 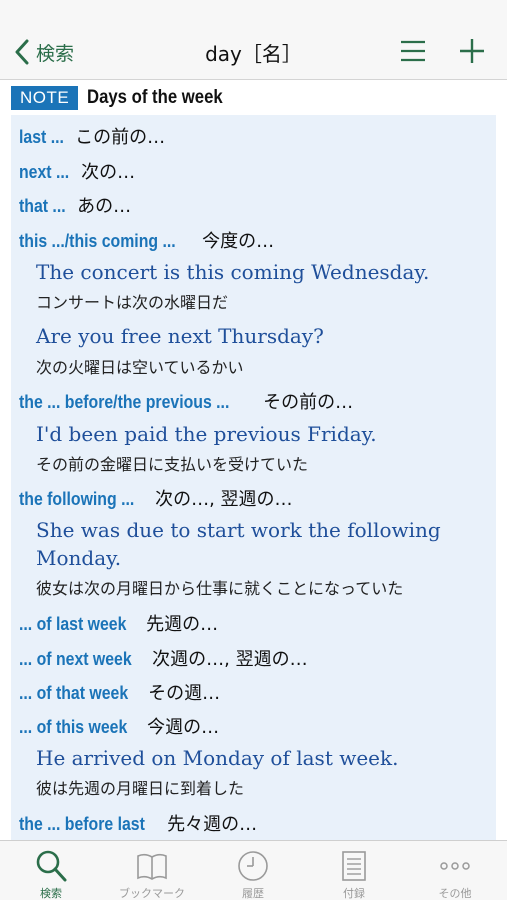 I want to click on entry-term: ... of that week, so click(x=74, y=693).